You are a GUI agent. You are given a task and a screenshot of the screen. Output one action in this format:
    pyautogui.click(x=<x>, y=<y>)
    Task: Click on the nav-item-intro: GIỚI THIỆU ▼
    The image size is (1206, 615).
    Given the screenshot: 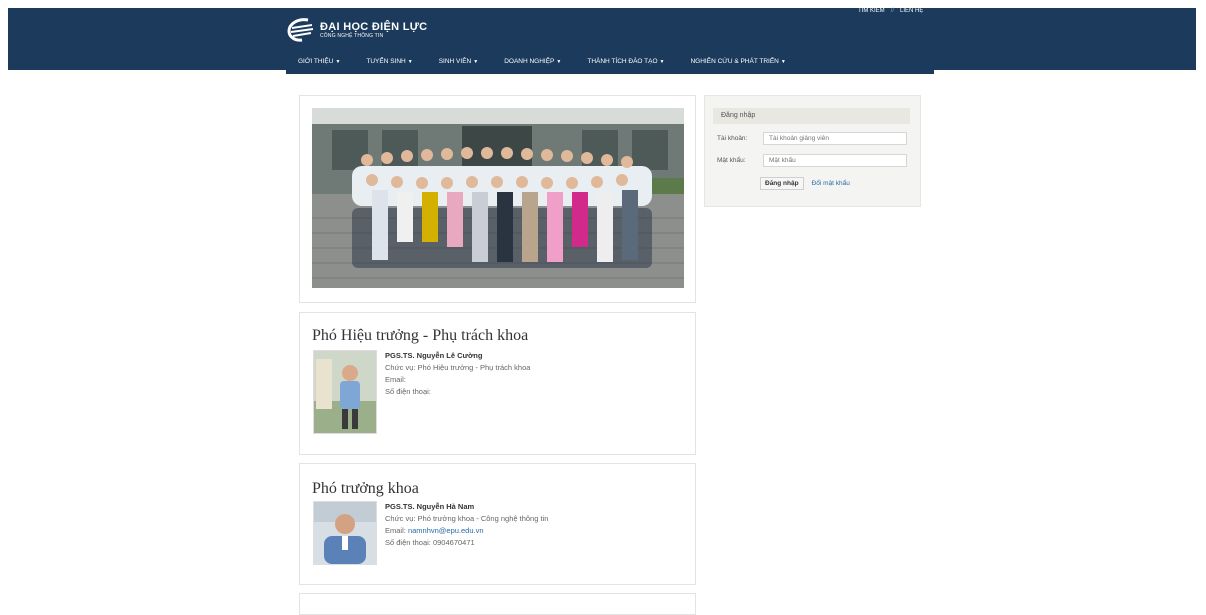 What is the action you would take?
    pyautogui.click(x=319, y=61)
    